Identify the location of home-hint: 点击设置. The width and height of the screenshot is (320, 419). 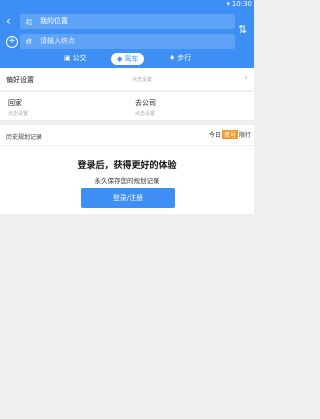
(18, 114).